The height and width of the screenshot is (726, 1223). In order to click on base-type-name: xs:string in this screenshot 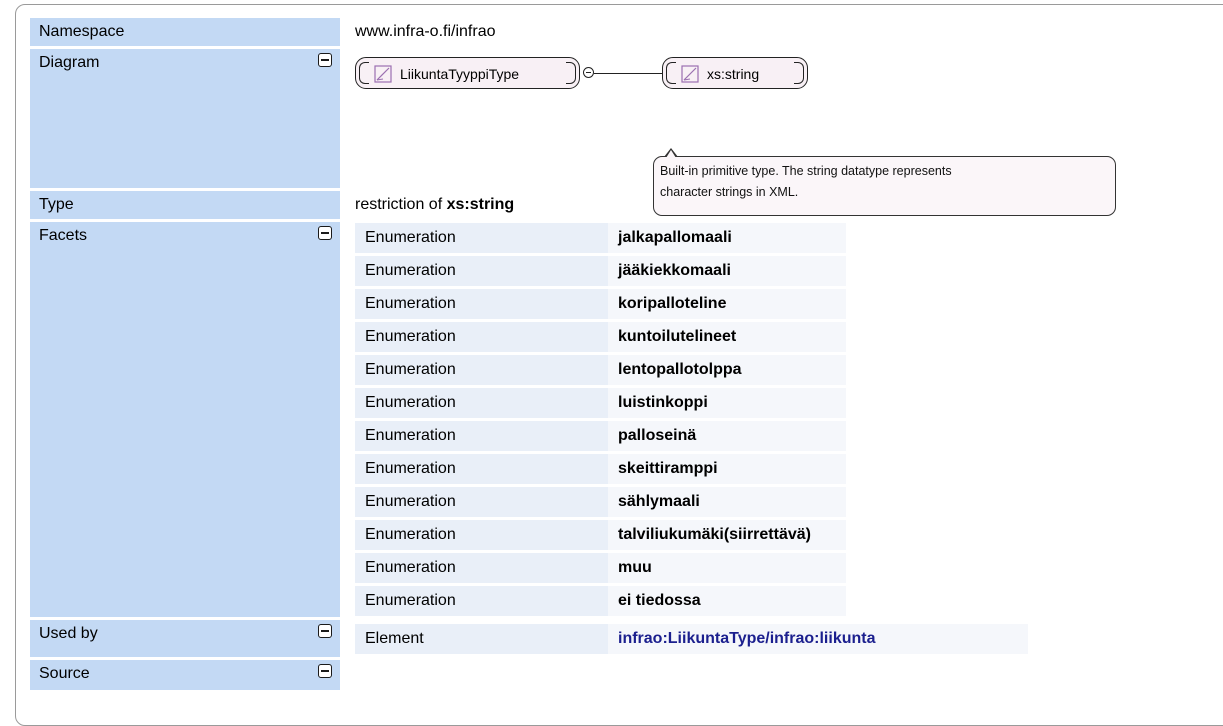, I will do `click(733, 74)`.